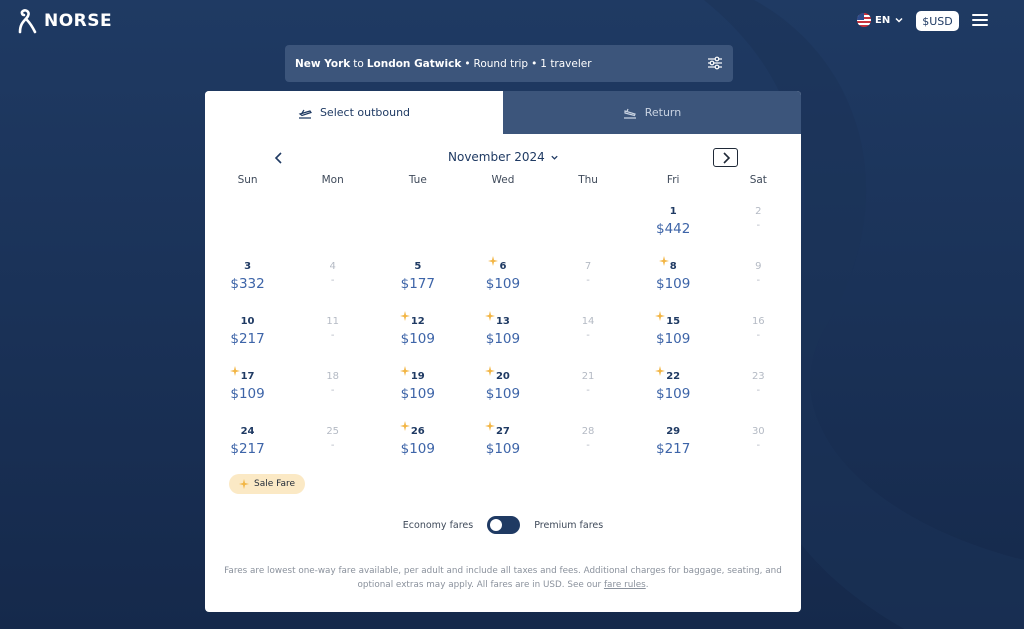 This screenshot has width=1024, height=629. What do you see at coordinates (503, 180) in the screenshot?
I see `weekday-label: Wed` at bounding box center [503, 180].